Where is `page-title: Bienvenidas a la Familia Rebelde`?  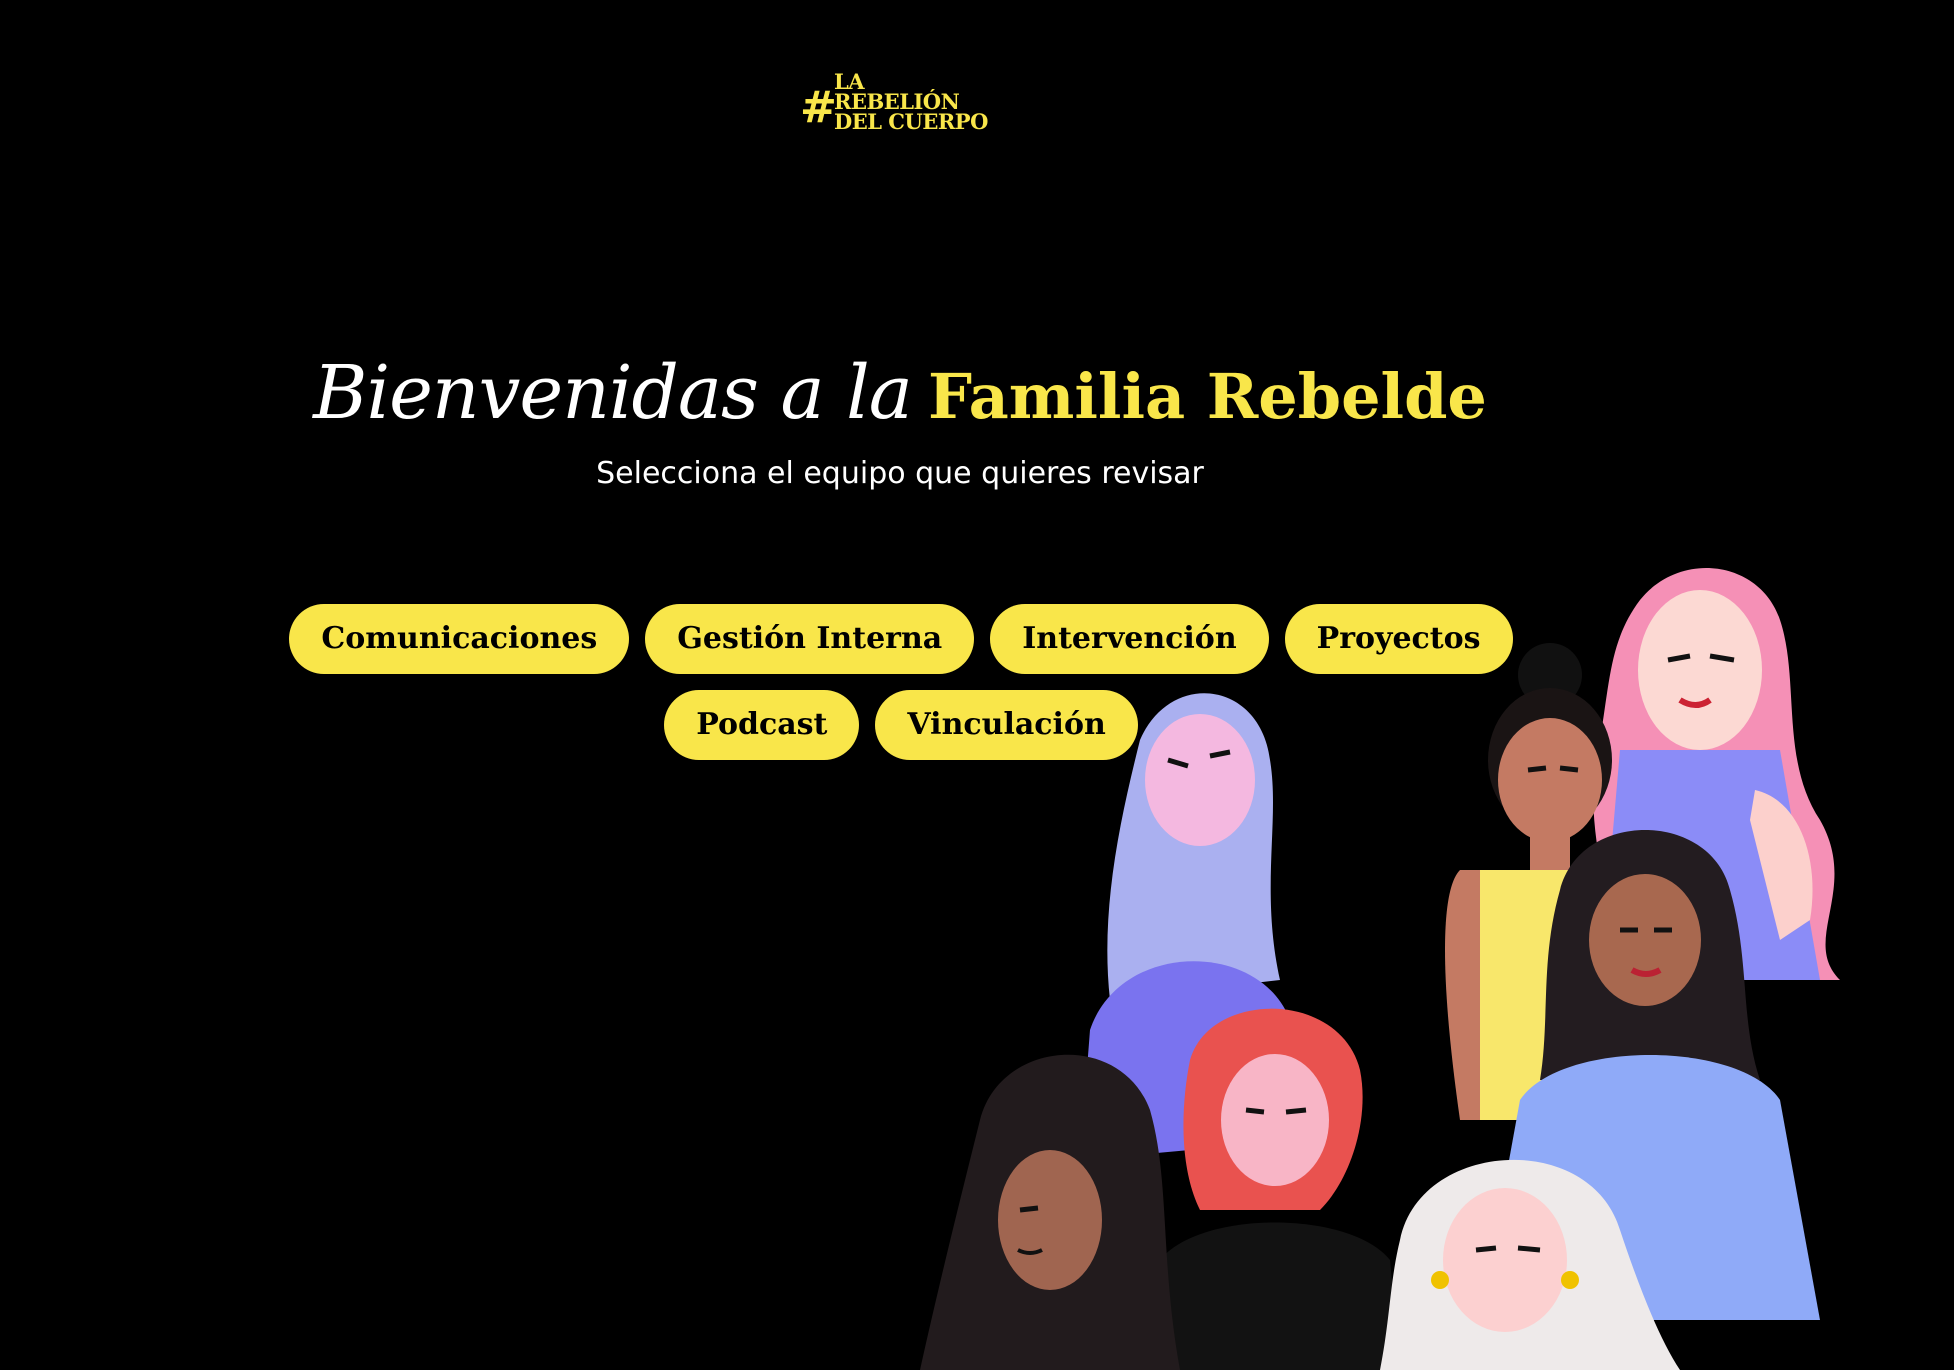
page-title: Bienvenidas a la Familia Rebelde is located at coordinates (900, 393).